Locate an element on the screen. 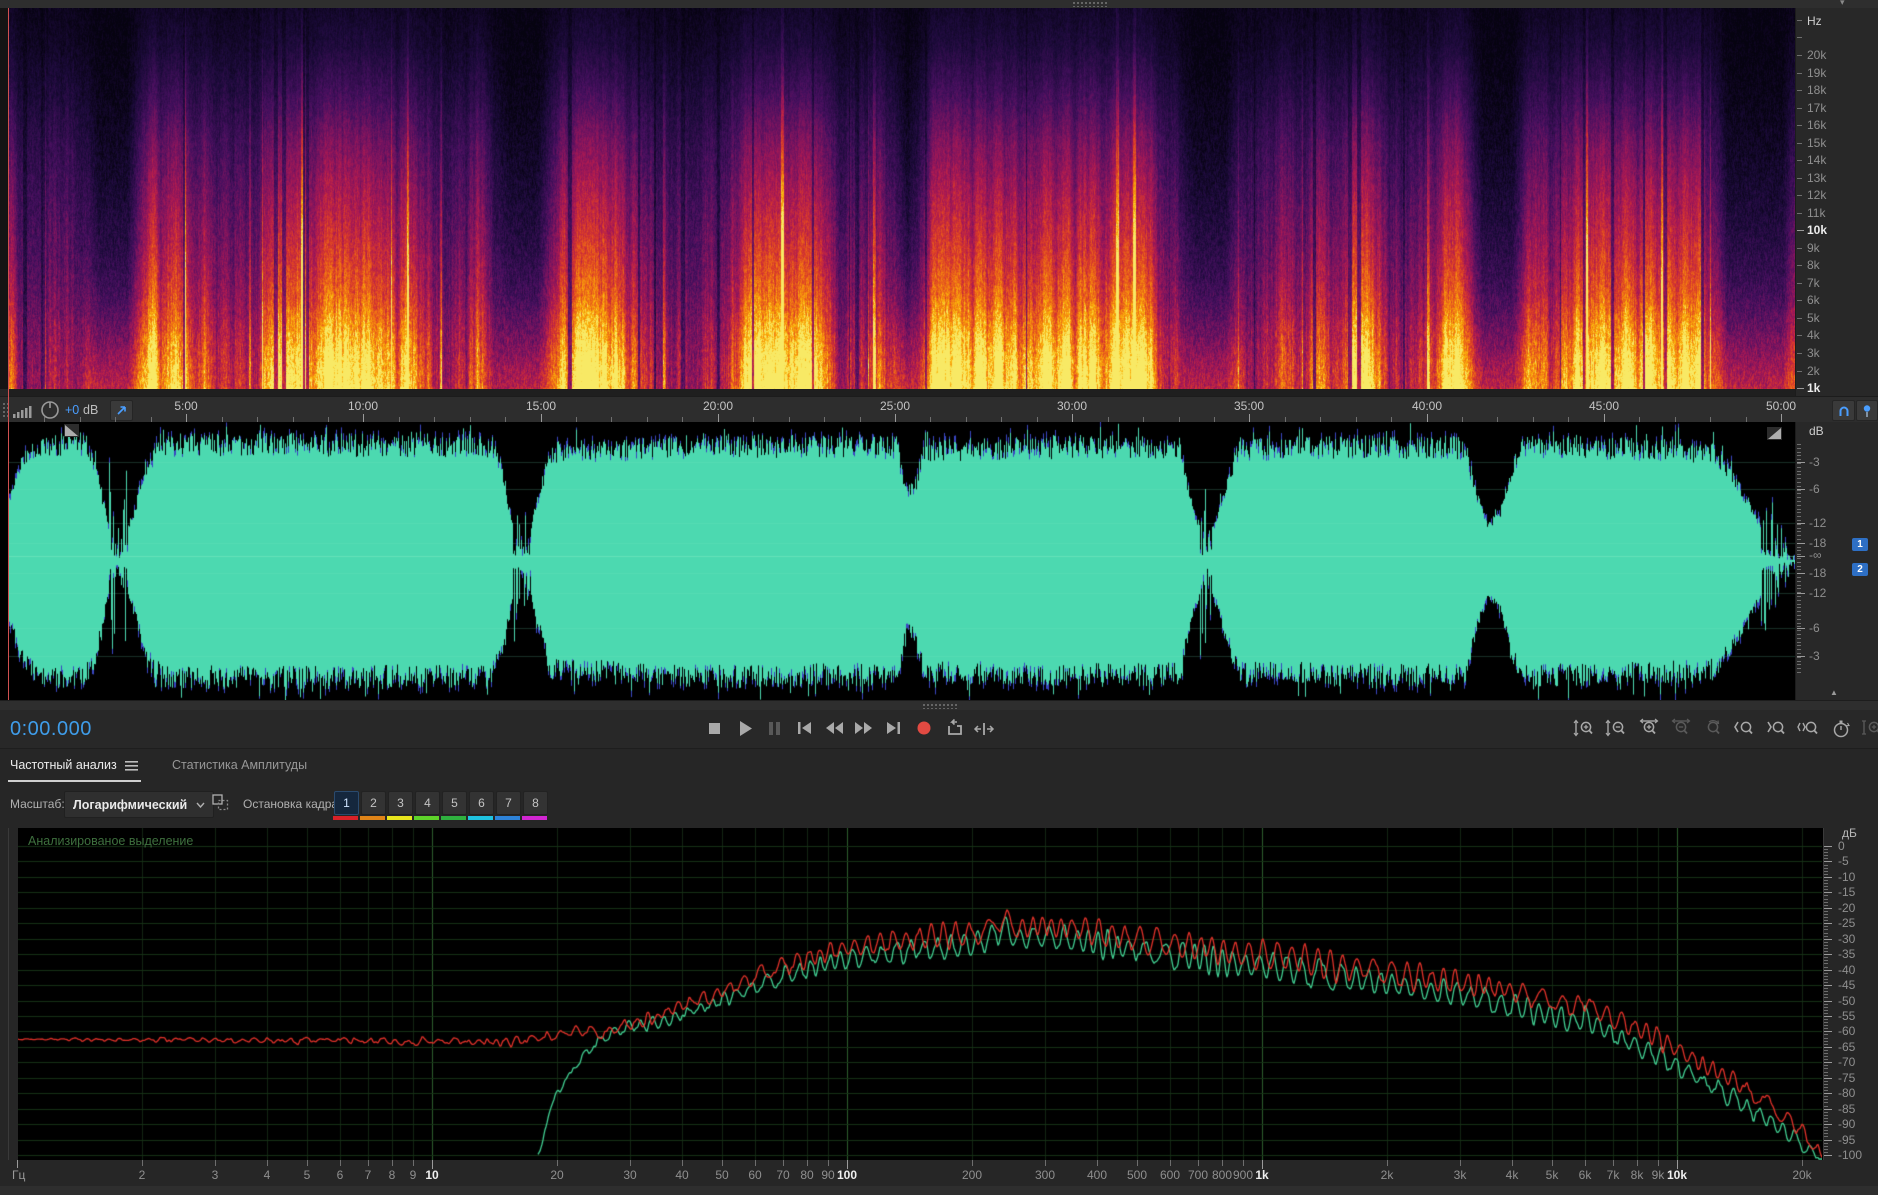  time-display: 0:00.000 is located at coordinates (51, 729).